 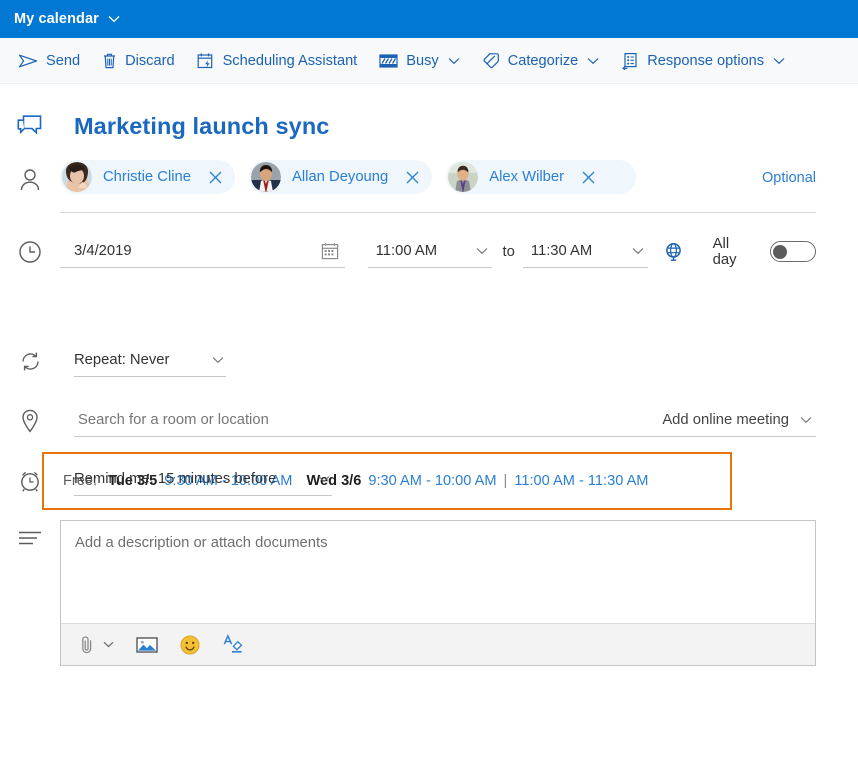 I want to click on description-placeholder: Add a description or attach documents, so click(x=438, y=572).